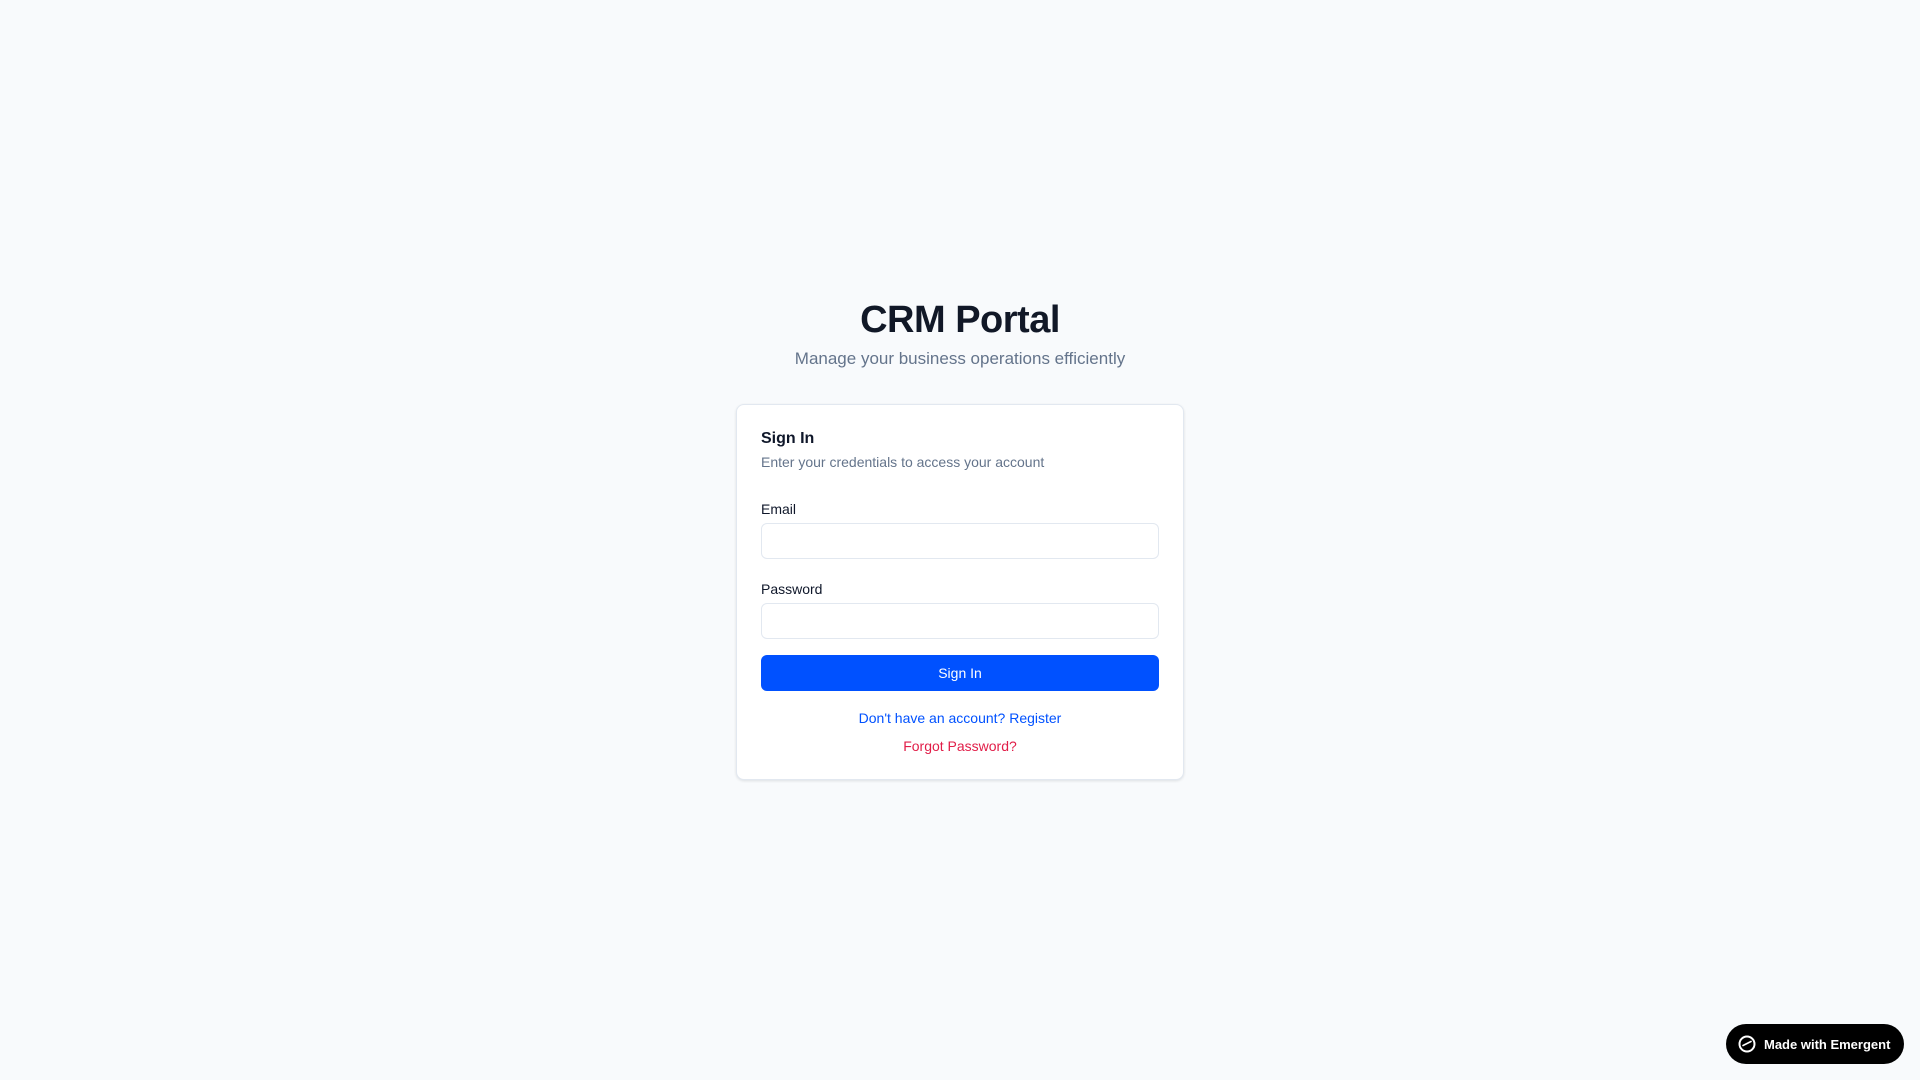 This screenshot has height=1080, width=1920. I want to click on register-link: Don't have an account? Register, so click(960, 718).